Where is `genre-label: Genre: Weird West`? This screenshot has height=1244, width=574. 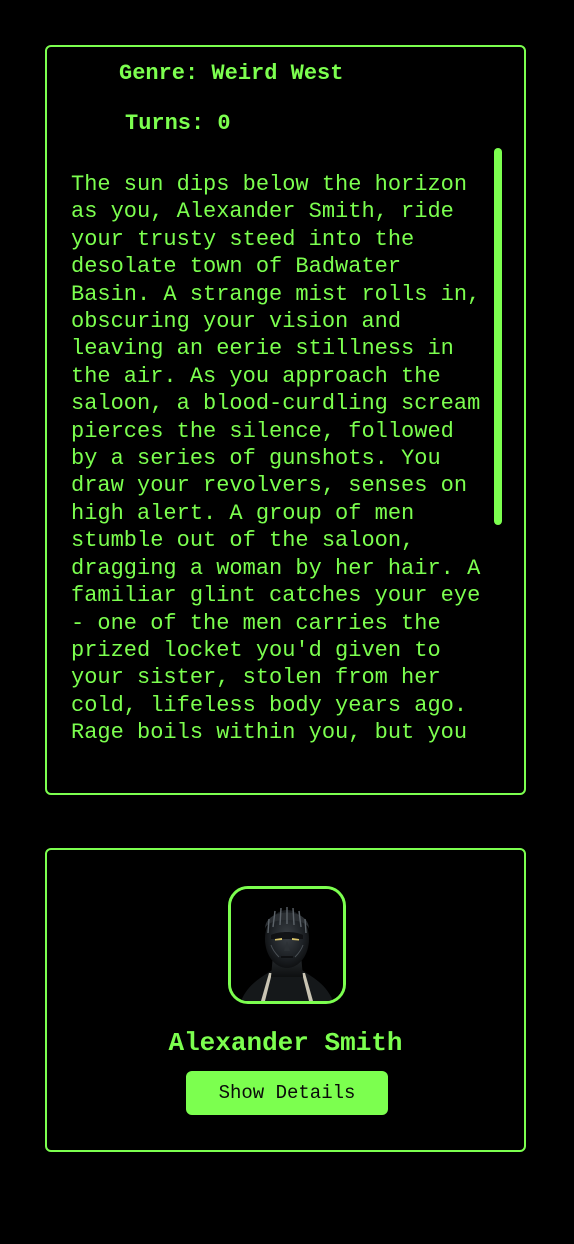 genre-label: Genre: Weird West is located at coordinates (231, 73).